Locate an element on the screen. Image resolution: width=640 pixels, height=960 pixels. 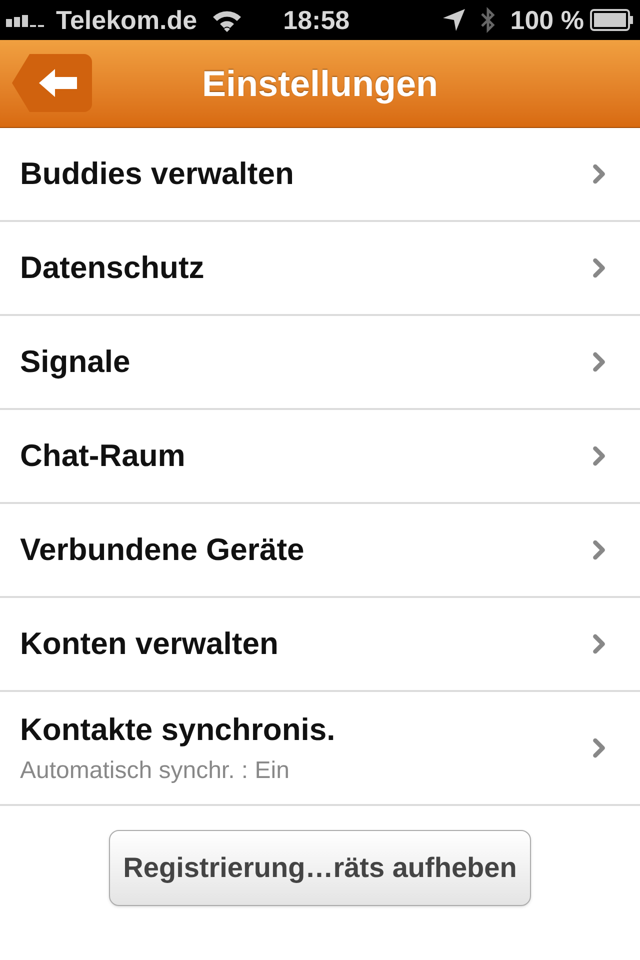
page-title: Einstellungen is located at coordinates (320, 84).